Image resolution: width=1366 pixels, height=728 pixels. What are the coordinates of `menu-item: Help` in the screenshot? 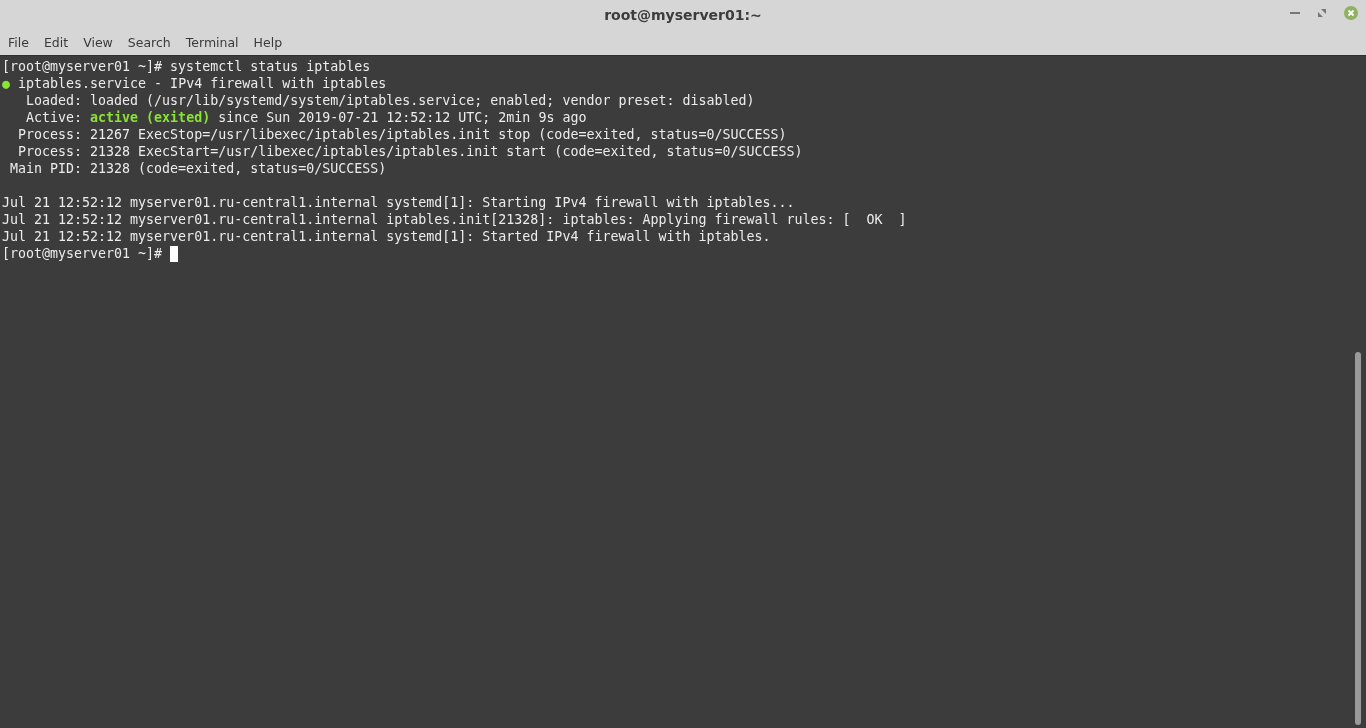 It's located at (268, 42).